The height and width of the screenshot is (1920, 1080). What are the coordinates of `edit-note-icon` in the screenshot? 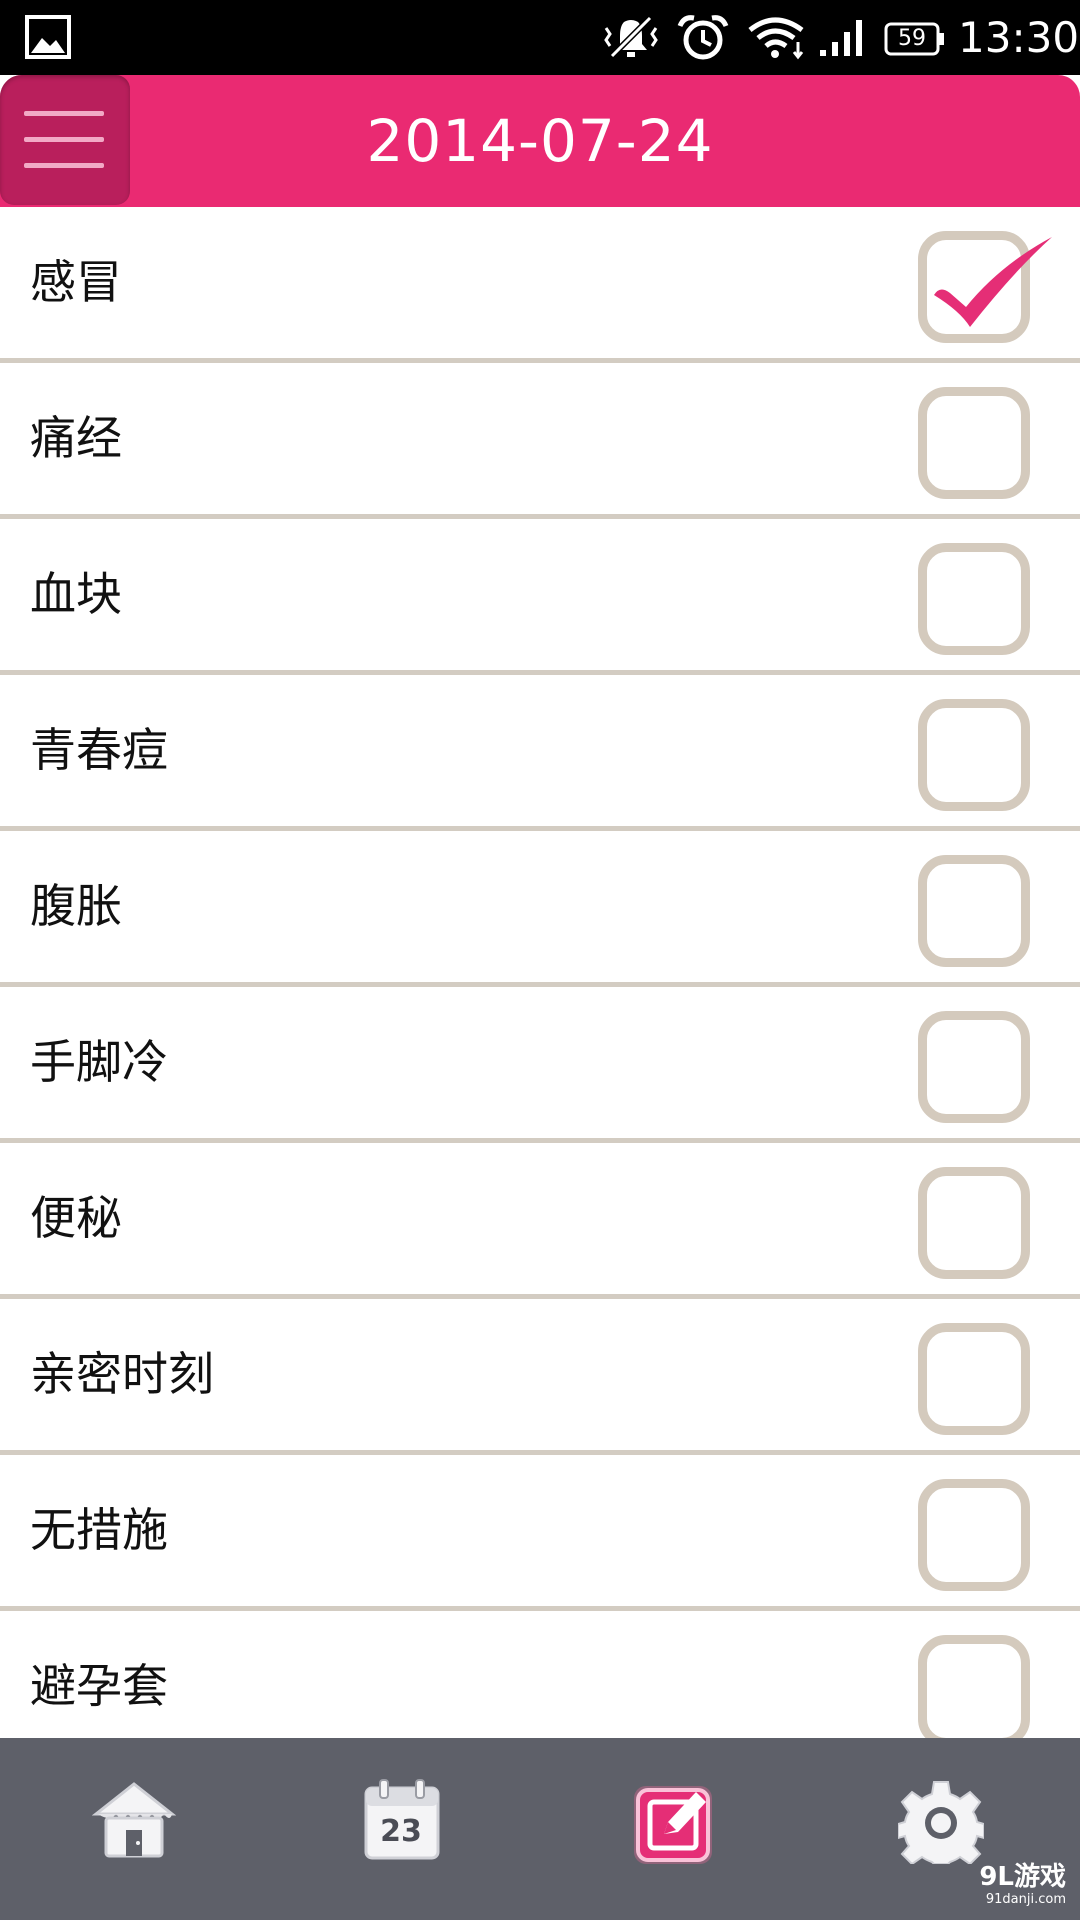 It's located at (673, 1825).